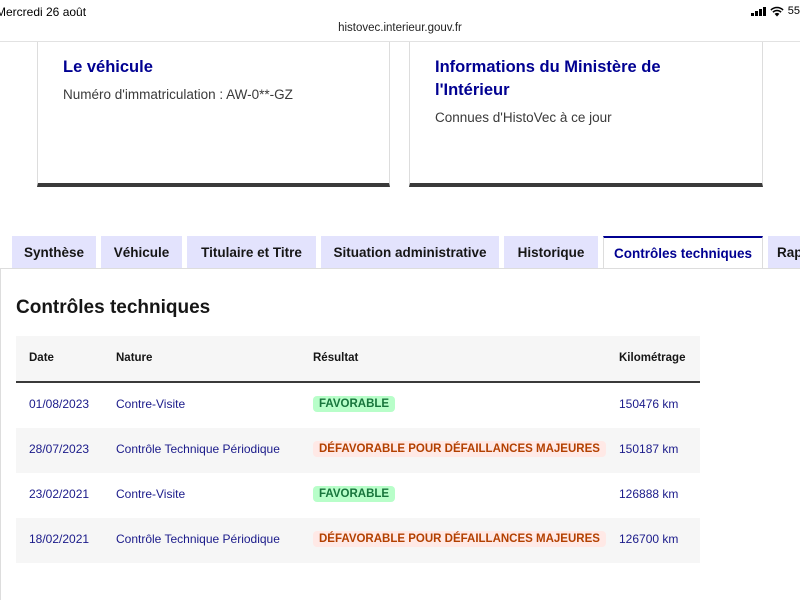 The width and height of the screenshot is (800, 600). What do you see at coordinates (251, 252) in the screenshot?
I see `tab-titulaire-et-titre: Titulaire et Titre` at bounding box center [251, 252].